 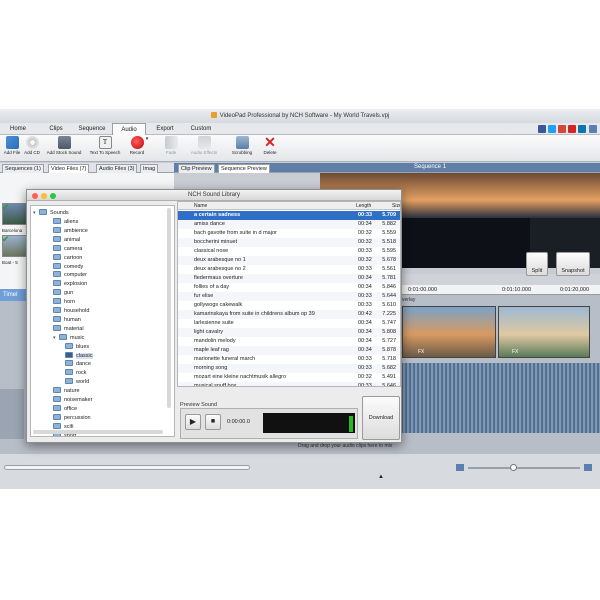 I want to click on sound-row: musical snuff box 00:33 5.646, so click(x=289, y=384).